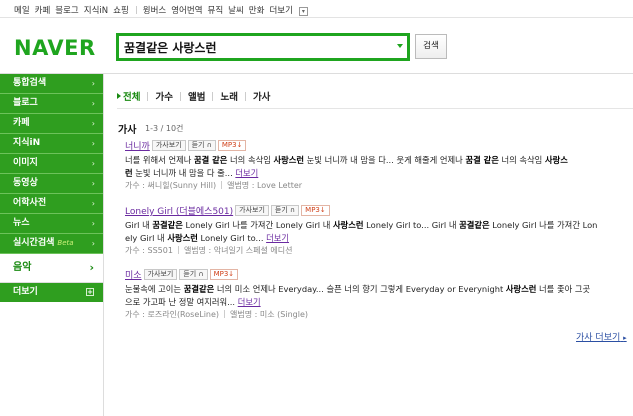 The width and height of the screenshot is (633, 416). Describe the element at coordinates (51, 184) in the screenshot. I see `sidebar-item: 동영상 ›` at that location.